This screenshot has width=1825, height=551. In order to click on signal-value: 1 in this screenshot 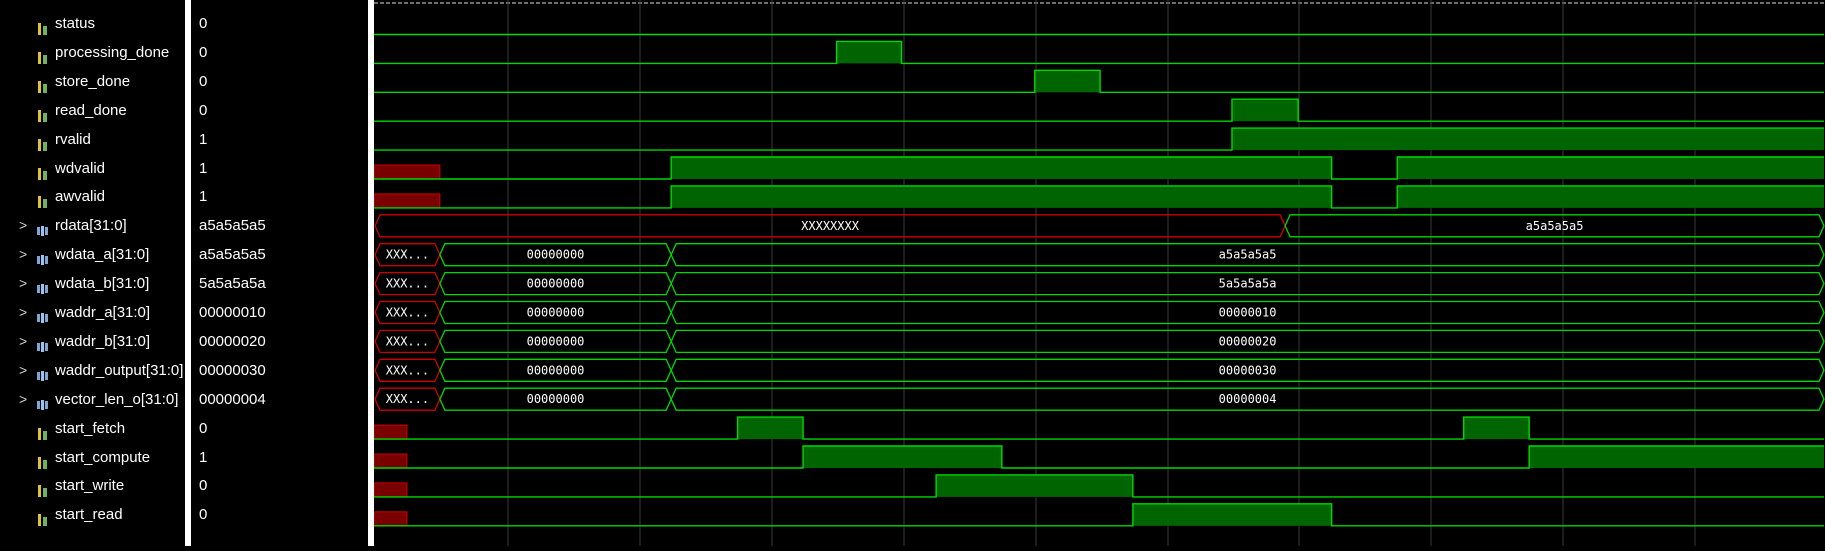, I will do `click(203, 197)`.